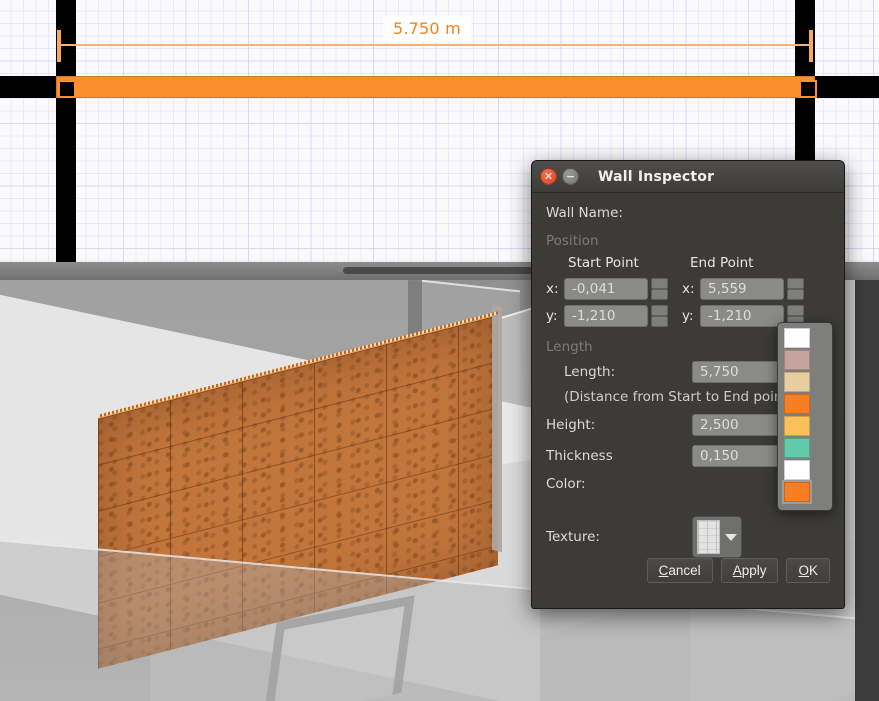 This screenshot has width=879, height=701. I want to click on texture-label: Texture:, so click(573, 537).